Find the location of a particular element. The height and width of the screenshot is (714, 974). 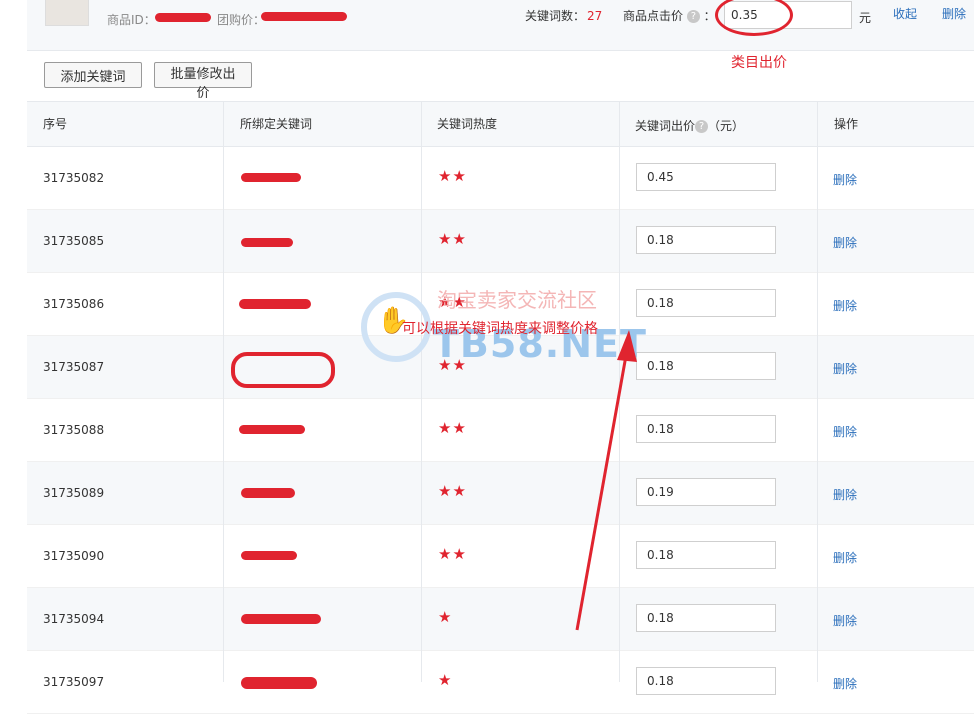

header-op: 操作 is located at coordinates (846, 124).